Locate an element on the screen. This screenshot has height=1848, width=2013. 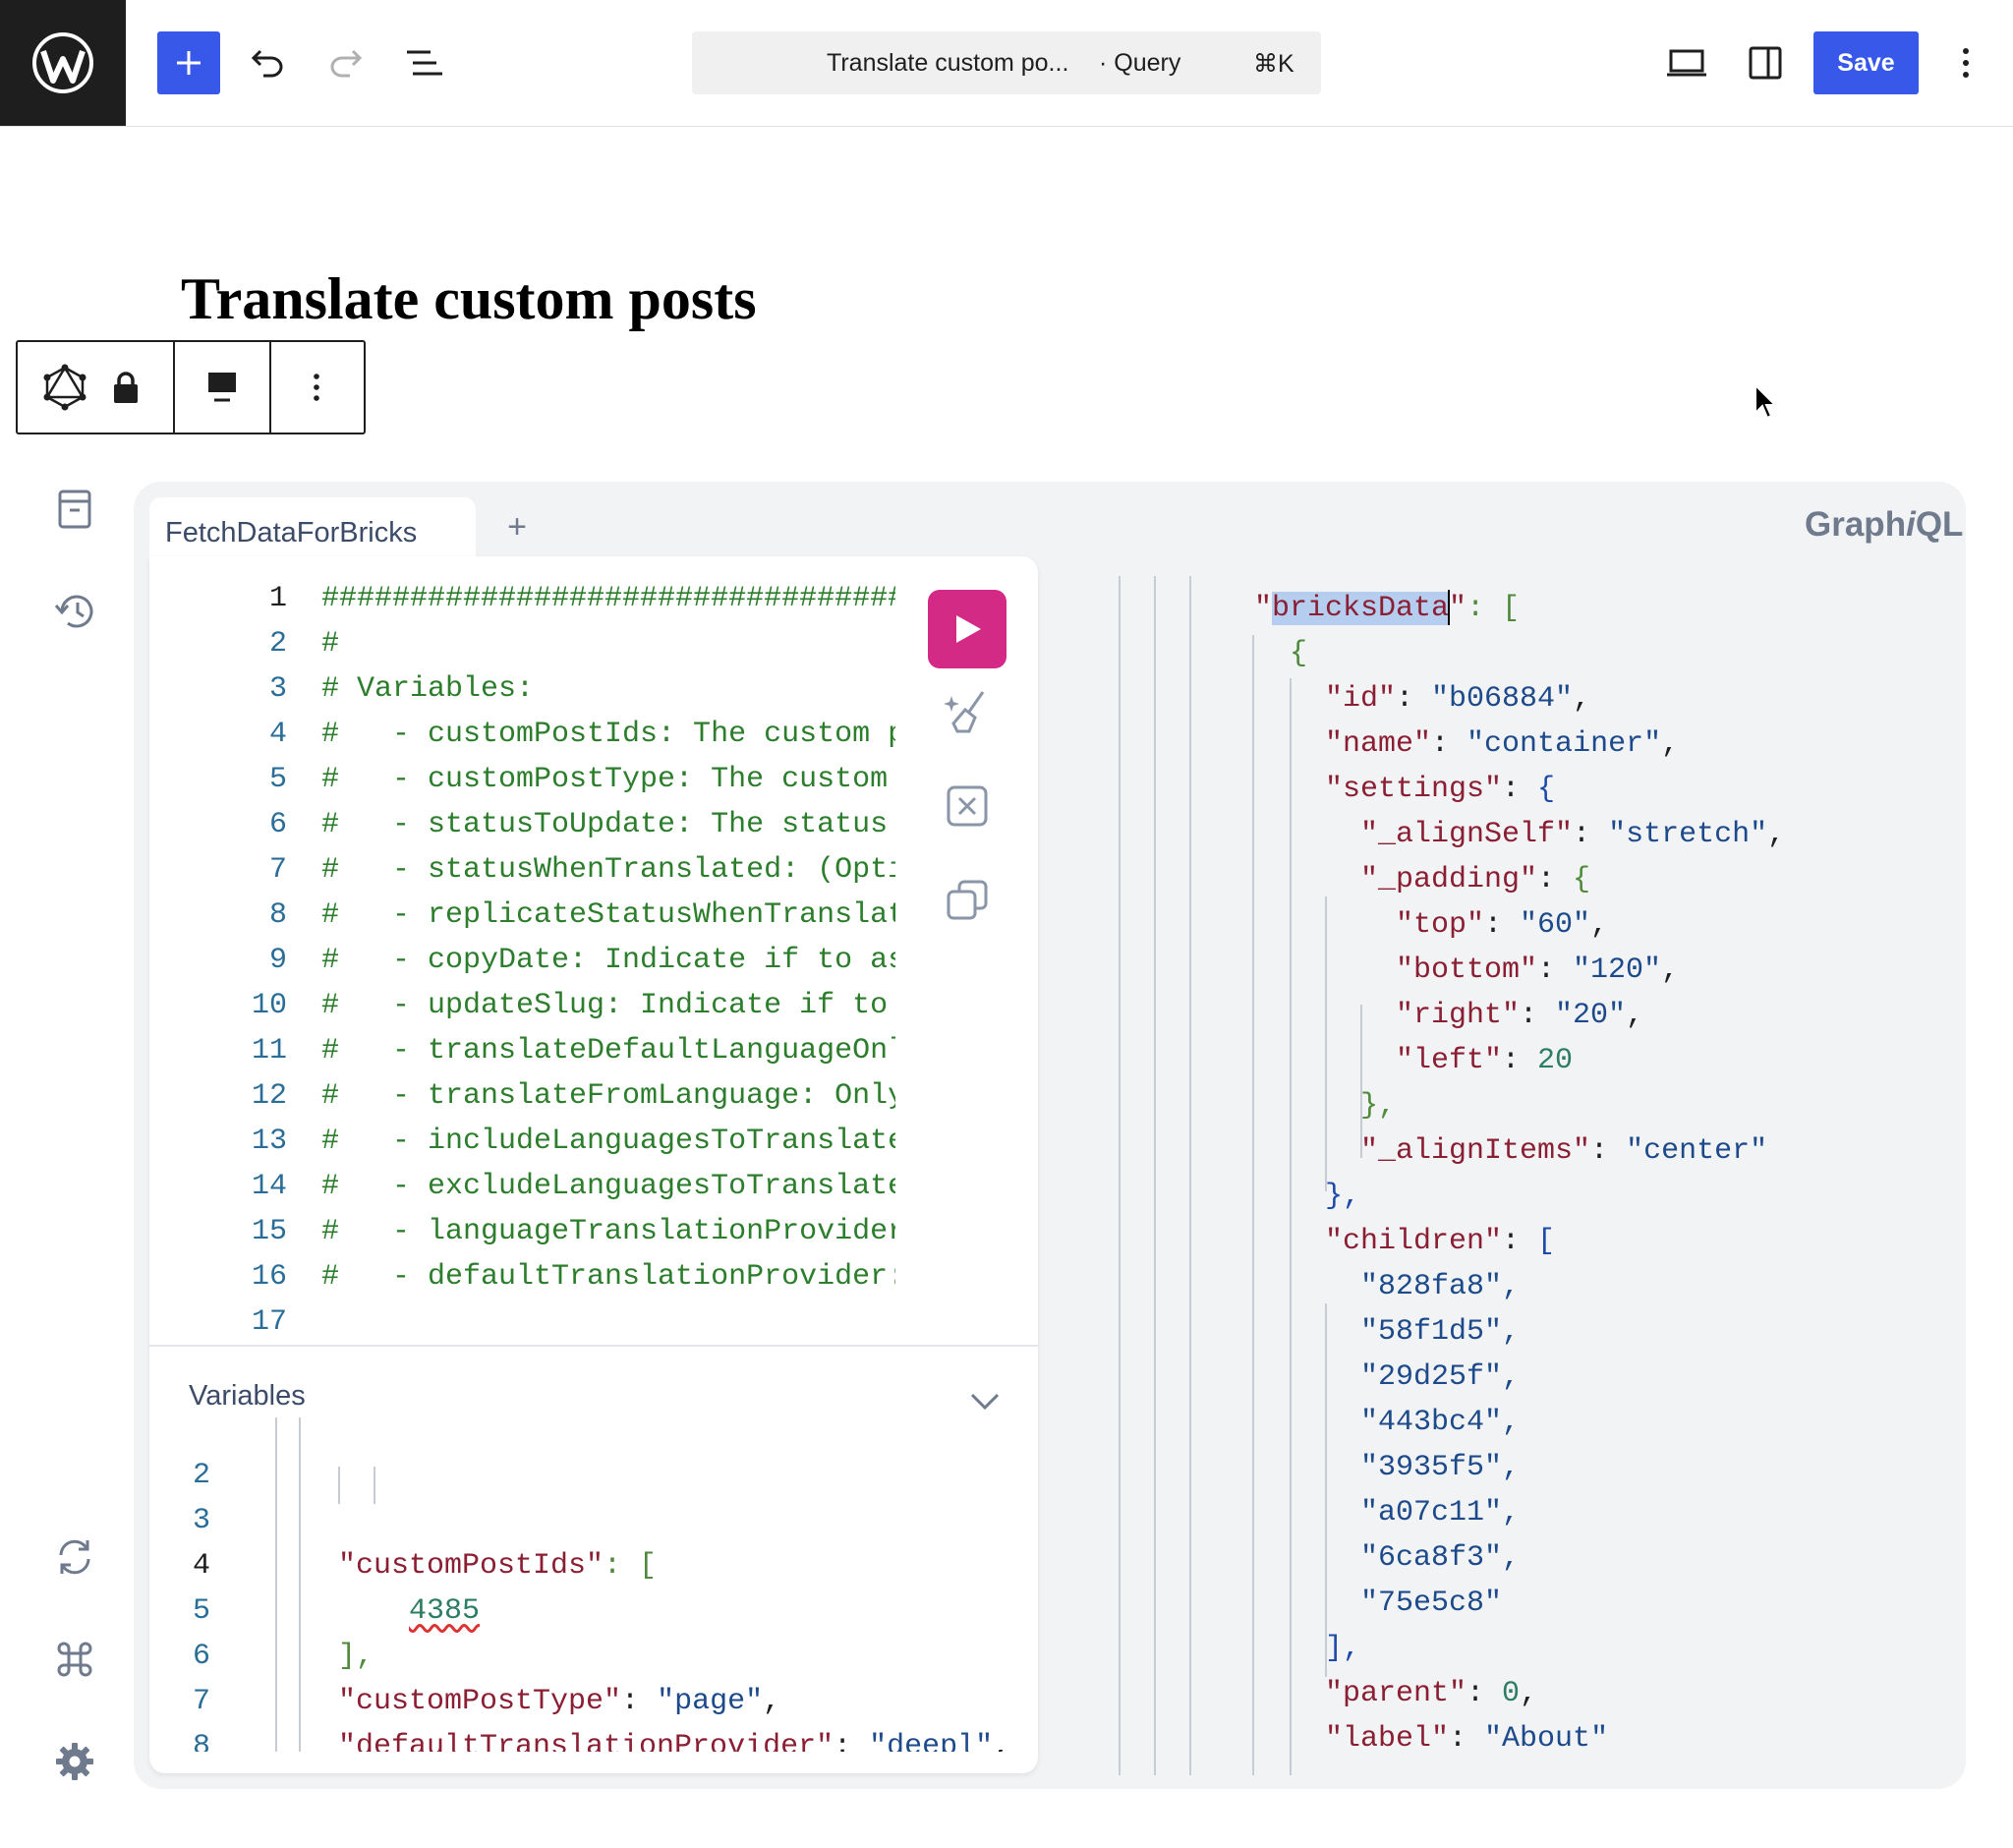
json-line: "parent": 0, is located at coordinates (1431, 1693).